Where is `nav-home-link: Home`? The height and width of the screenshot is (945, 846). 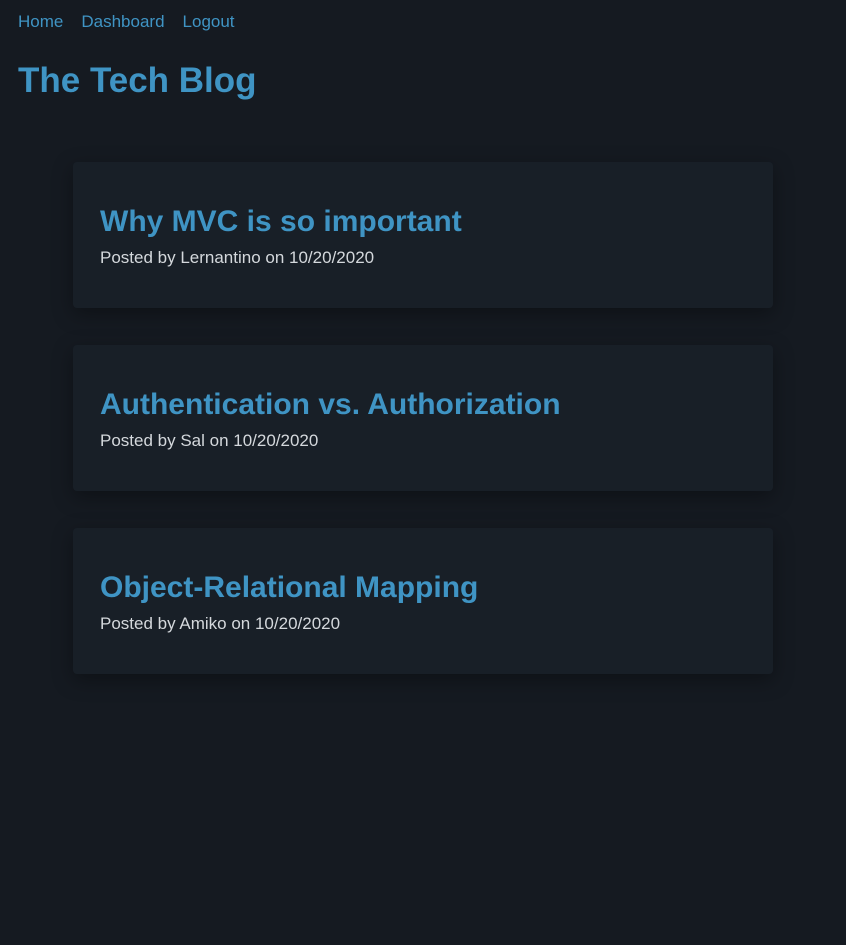 nav-home-link: Home is located at coordinates (40, 22).